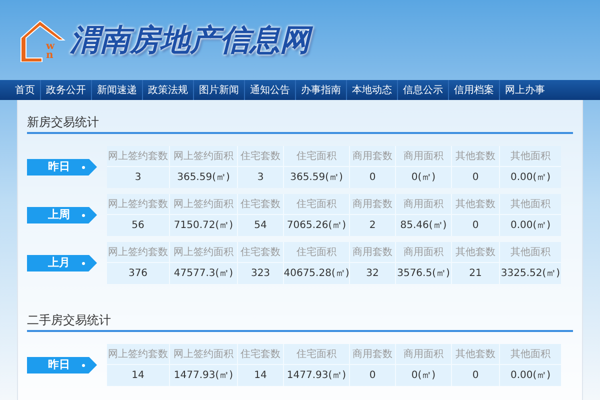 The height and width of the screenshot is (400, 600). I want to click on period-tag: 上周, so click(62, 215).